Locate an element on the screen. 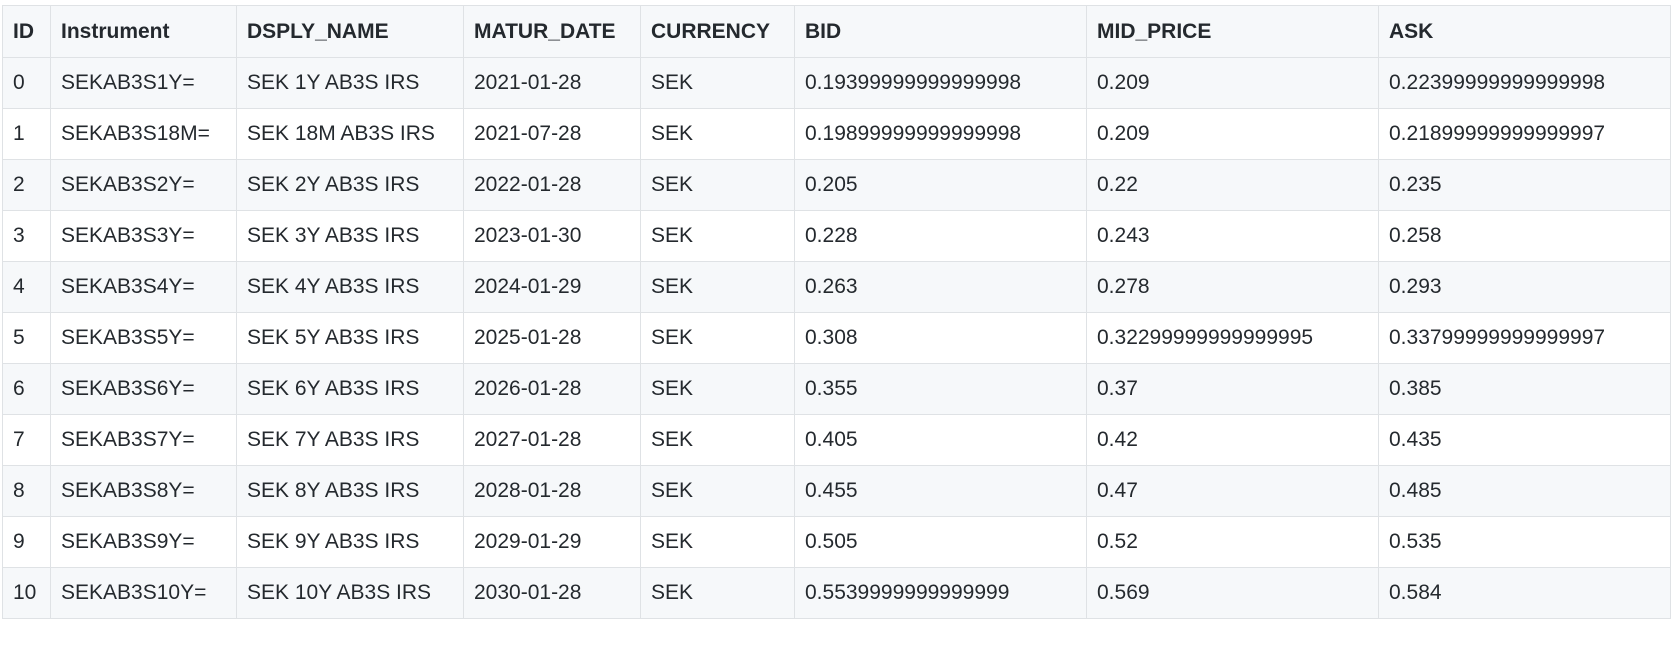 Image resolution: width=1672 pixels, height=654 pixels. cell-bid: 0.19899999999999998 is located at coordinates (940, 134).